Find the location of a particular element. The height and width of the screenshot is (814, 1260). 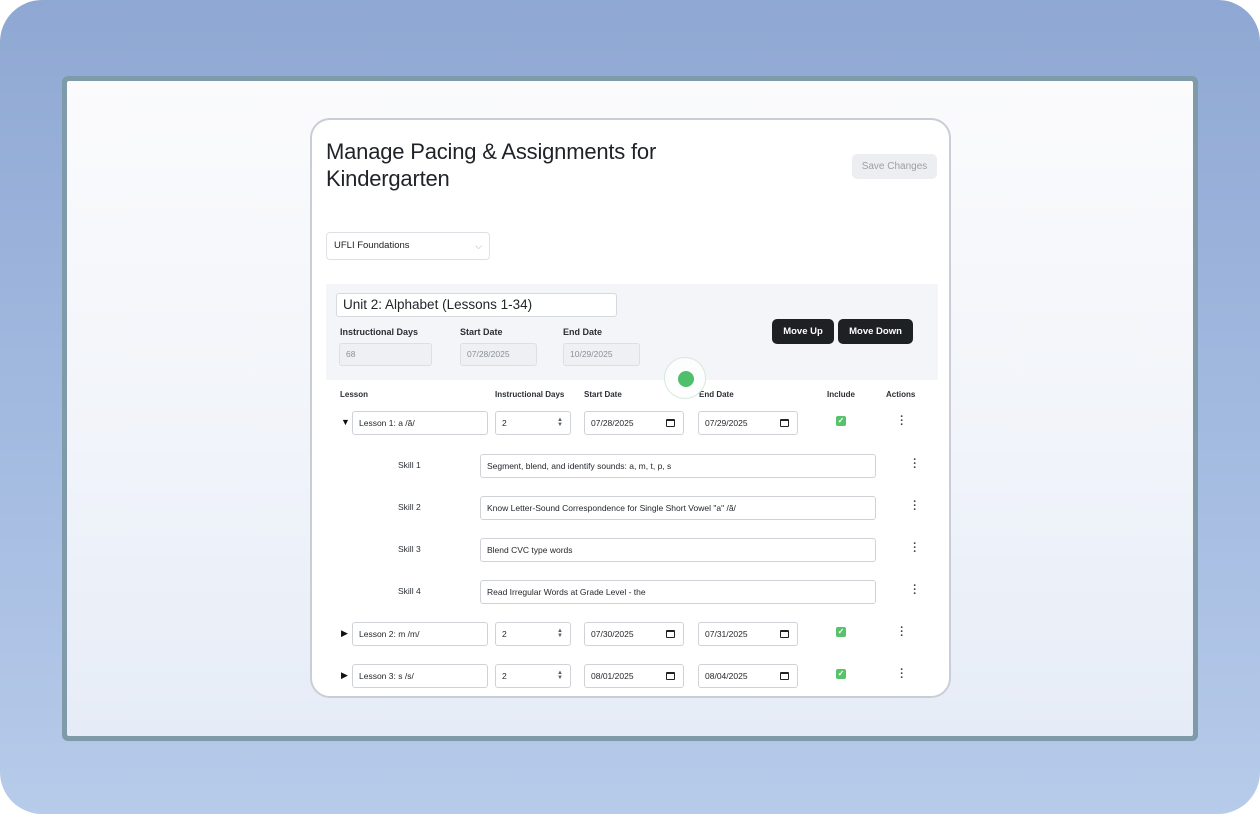

lesson-end-date-input: 07/29/2025 is located at coordinates (748, 423).